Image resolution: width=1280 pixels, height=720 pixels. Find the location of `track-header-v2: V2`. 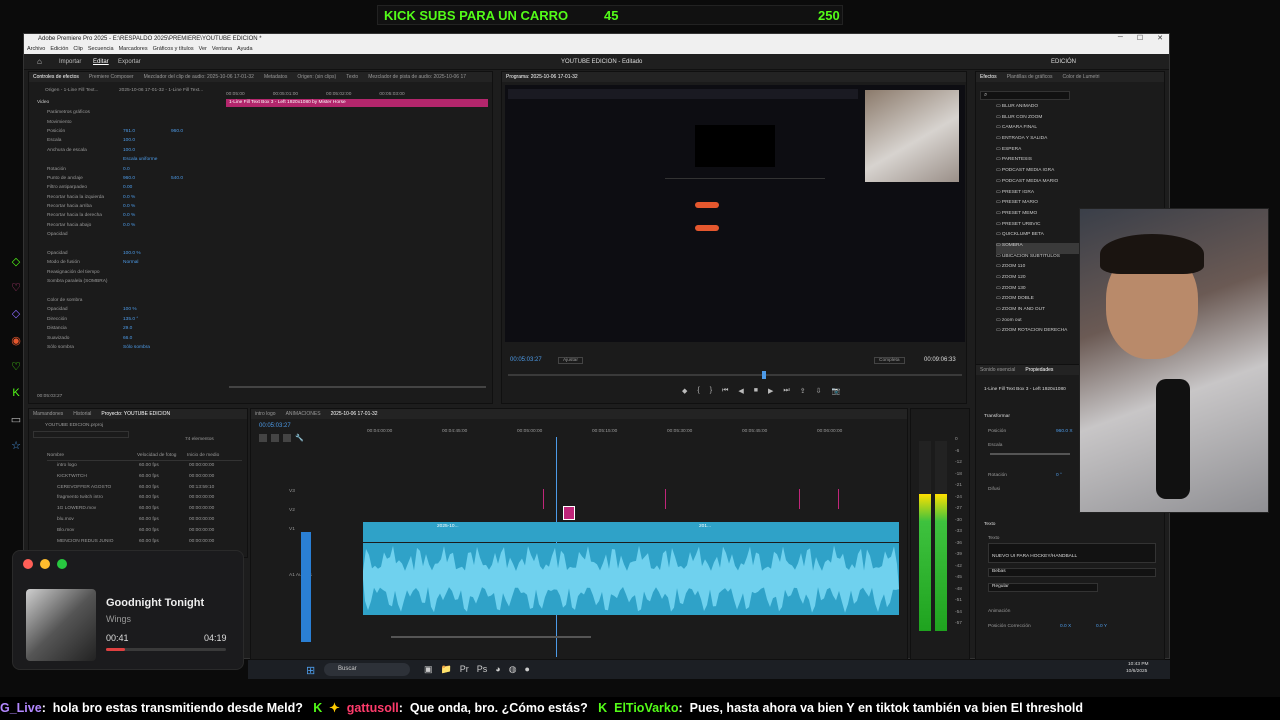

track-header-v2: V2 is located at coordinates (292, 510).